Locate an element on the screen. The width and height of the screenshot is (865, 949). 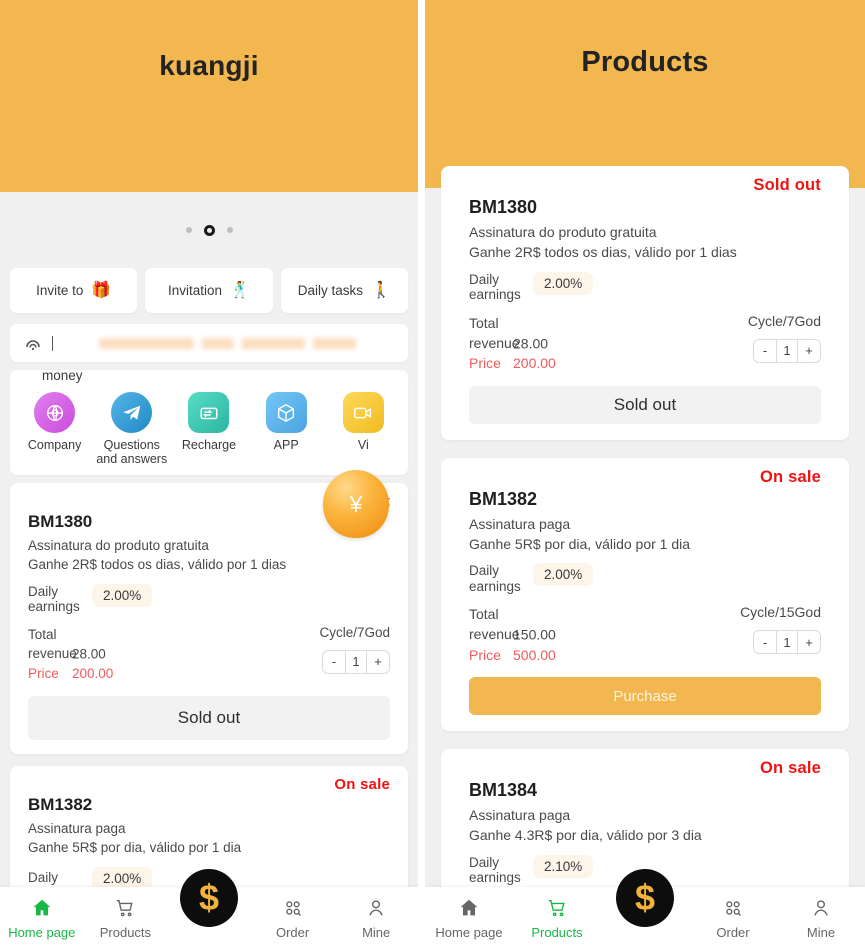
product-meta-left: Total revenue28.00 Price 200.00 is located at coordinates (70, 654).